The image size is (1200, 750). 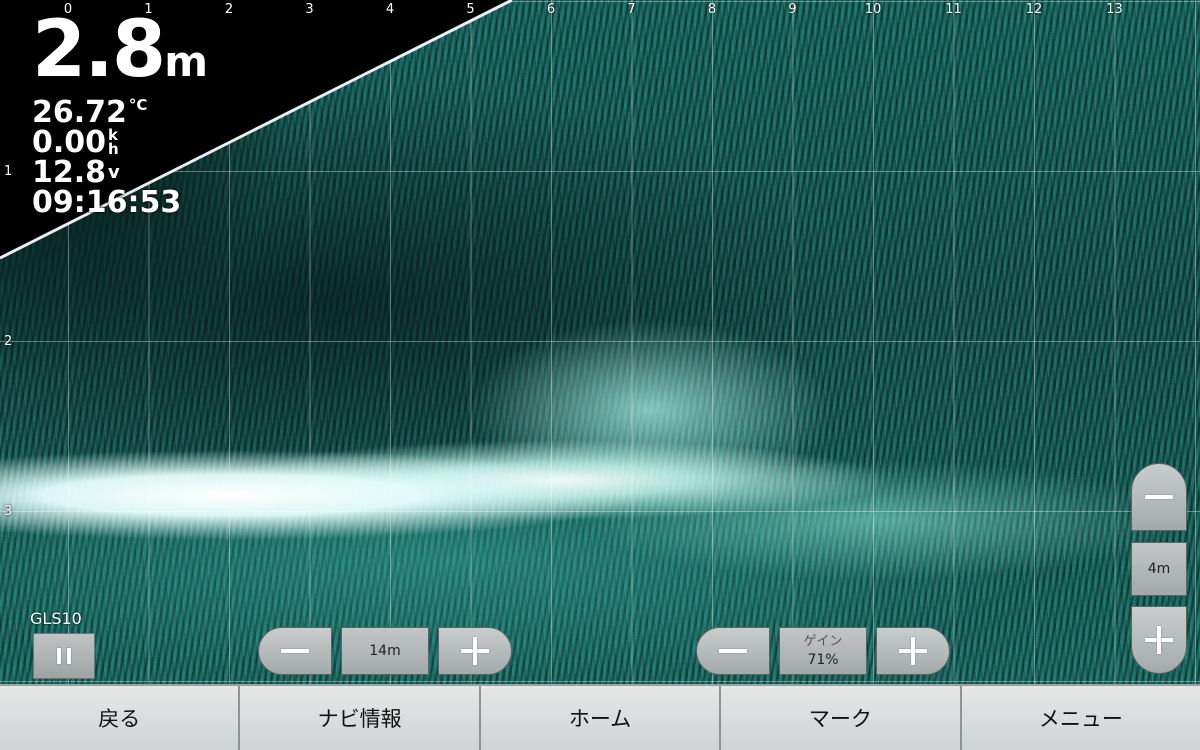 What do you see at coordinates (114, 172) in the screenshot?
I see `voltage-unit: v` at bounding box center [114, 172].